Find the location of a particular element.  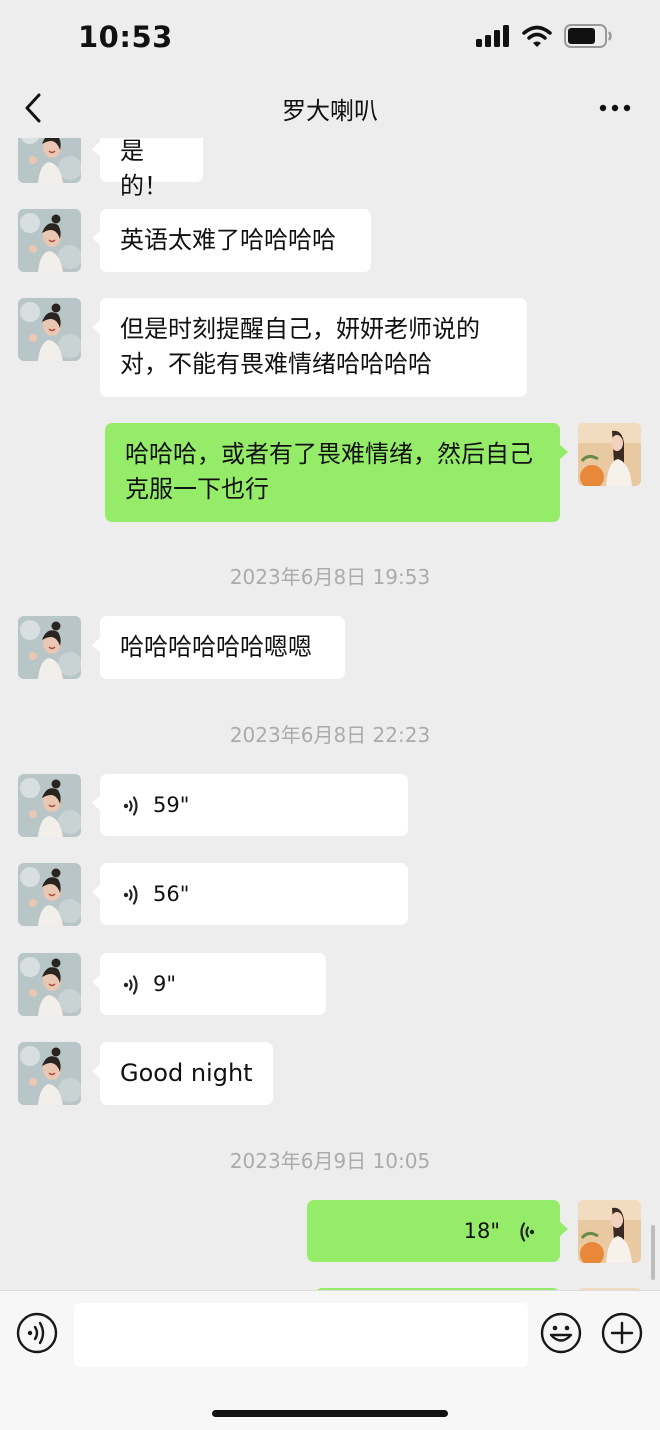

message-bubble-incoming: 哈哈哈哈哈哈嗯嗯 is located at coordinates (218, 647).